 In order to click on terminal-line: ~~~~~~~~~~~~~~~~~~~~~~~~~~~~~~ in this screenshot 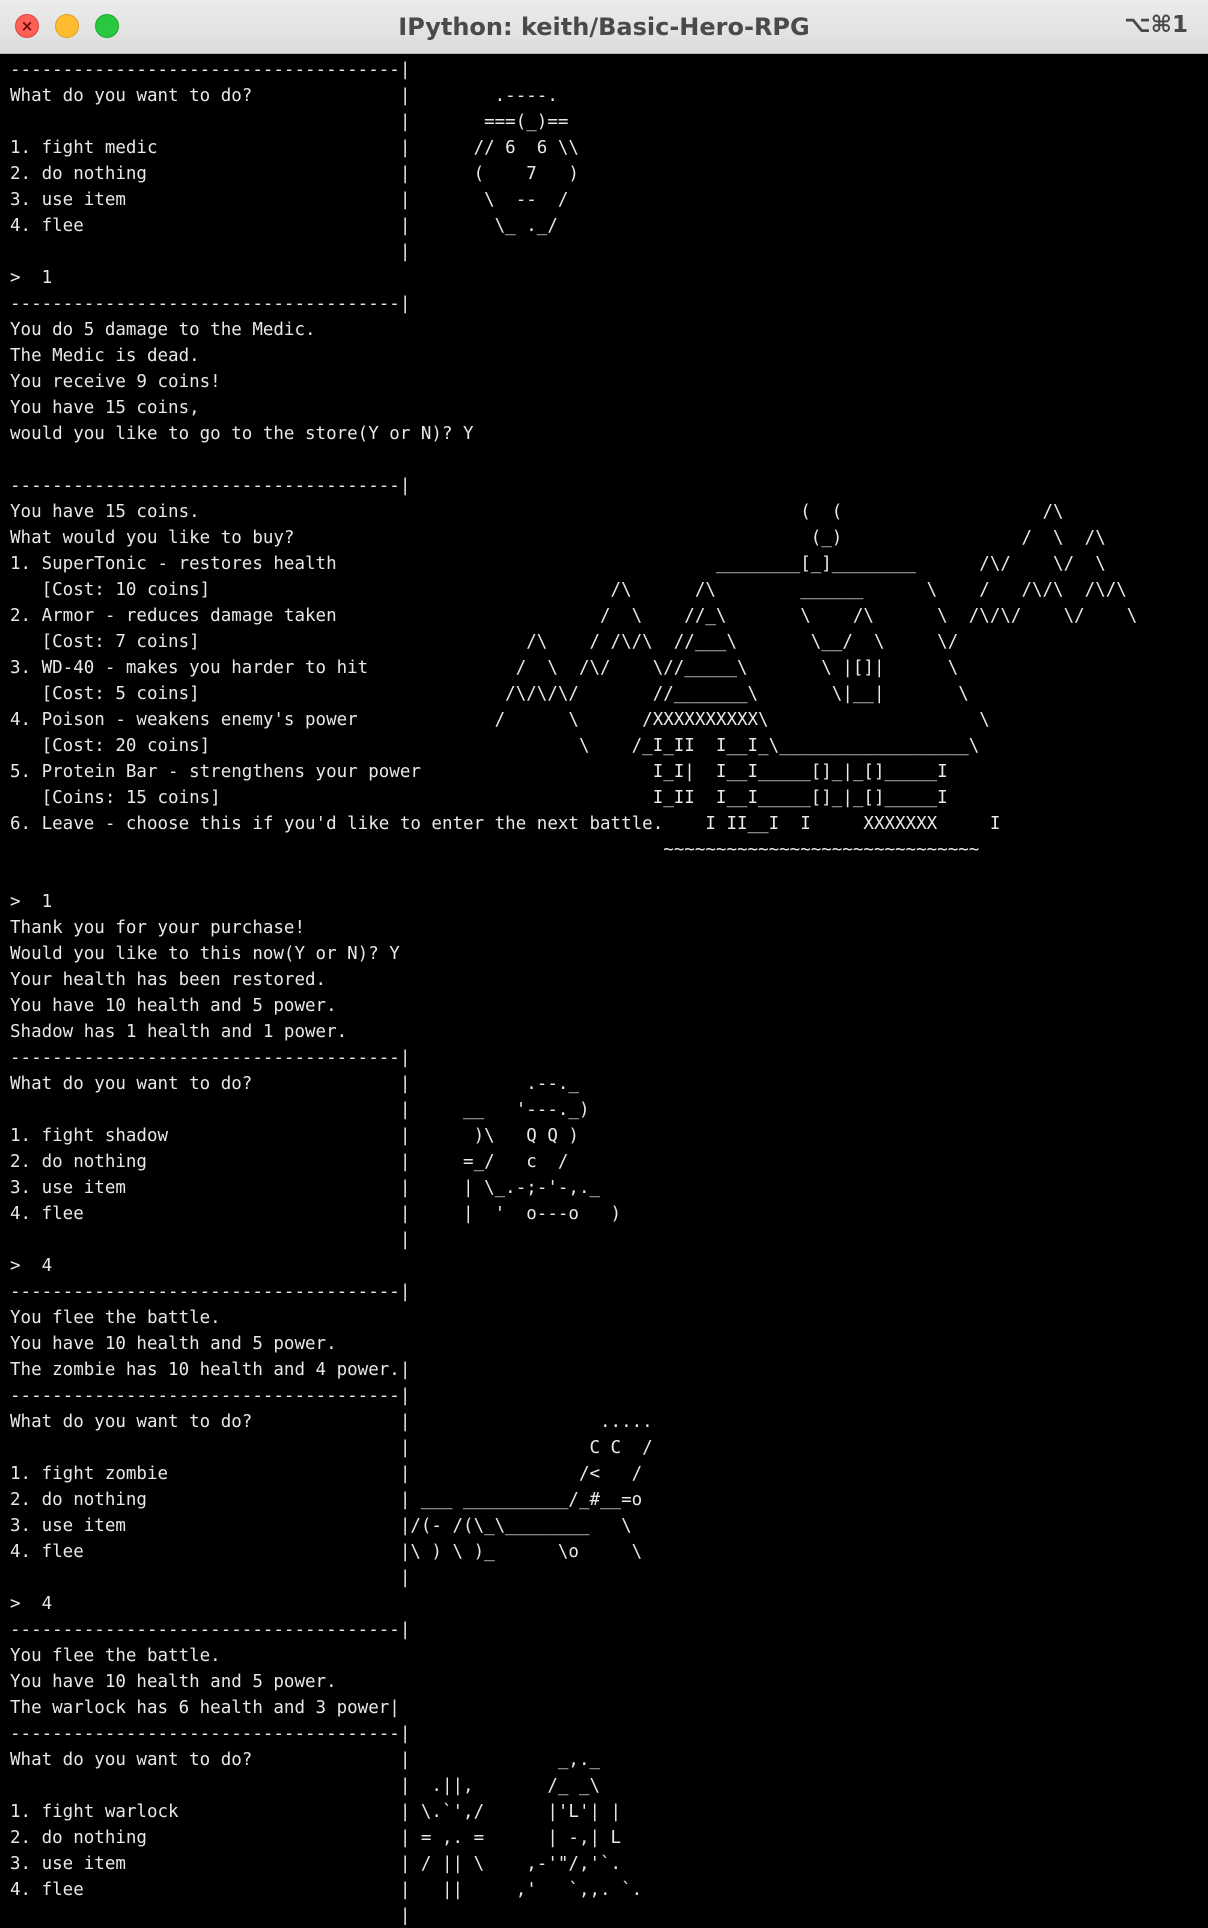, I will do `click(495, 850)`.